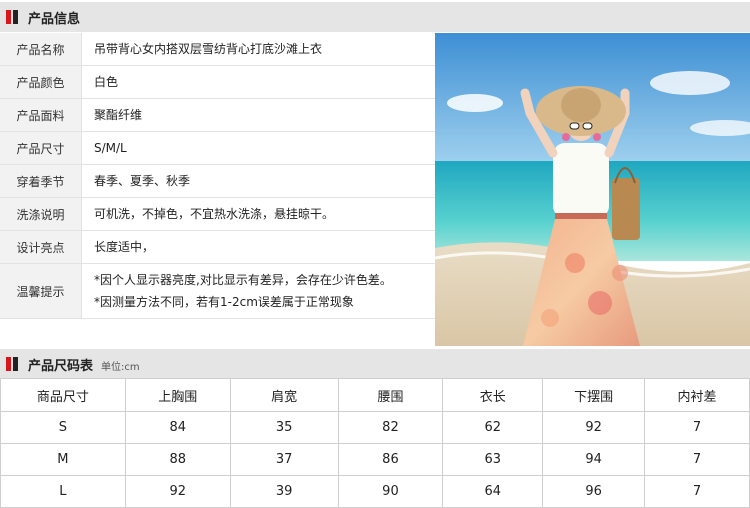 The width and height of the screenshot is (750, 508). Describe the element at coordinates (142, 181) in the screenshot. I see `info-value: 春季、夏季、秋季` at that location.